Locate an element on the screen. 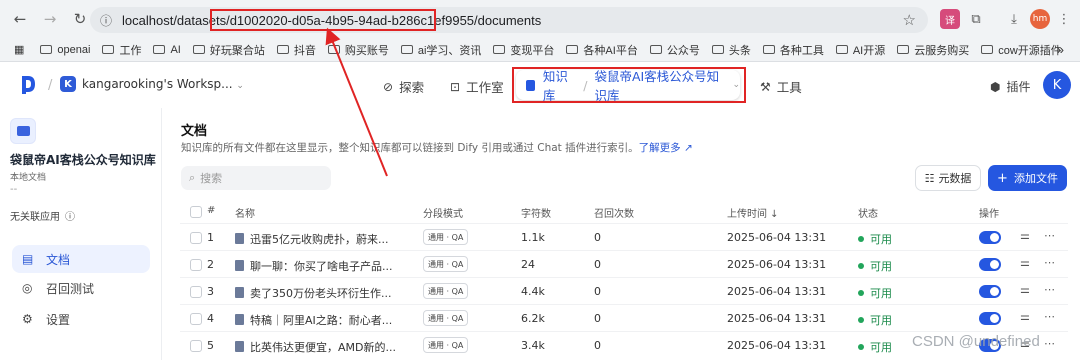 Image resolution: width=1080 pixels, height=360 pixels. bookmark-folder: cow开源插件 is located at coordinates (1021, 50).